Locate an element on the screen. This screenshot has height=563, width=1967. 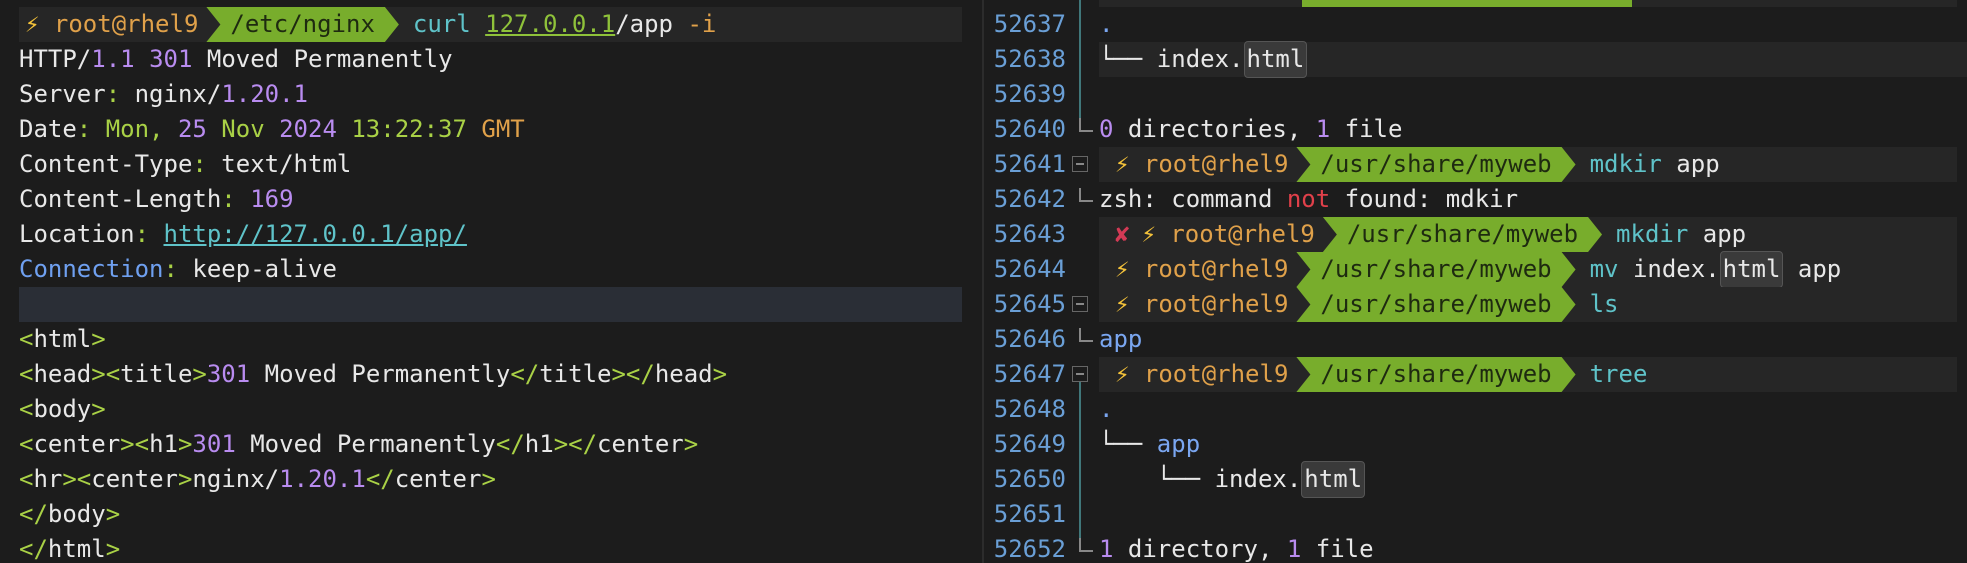
tree-branch: └── is located at coordinates (1128, 59).